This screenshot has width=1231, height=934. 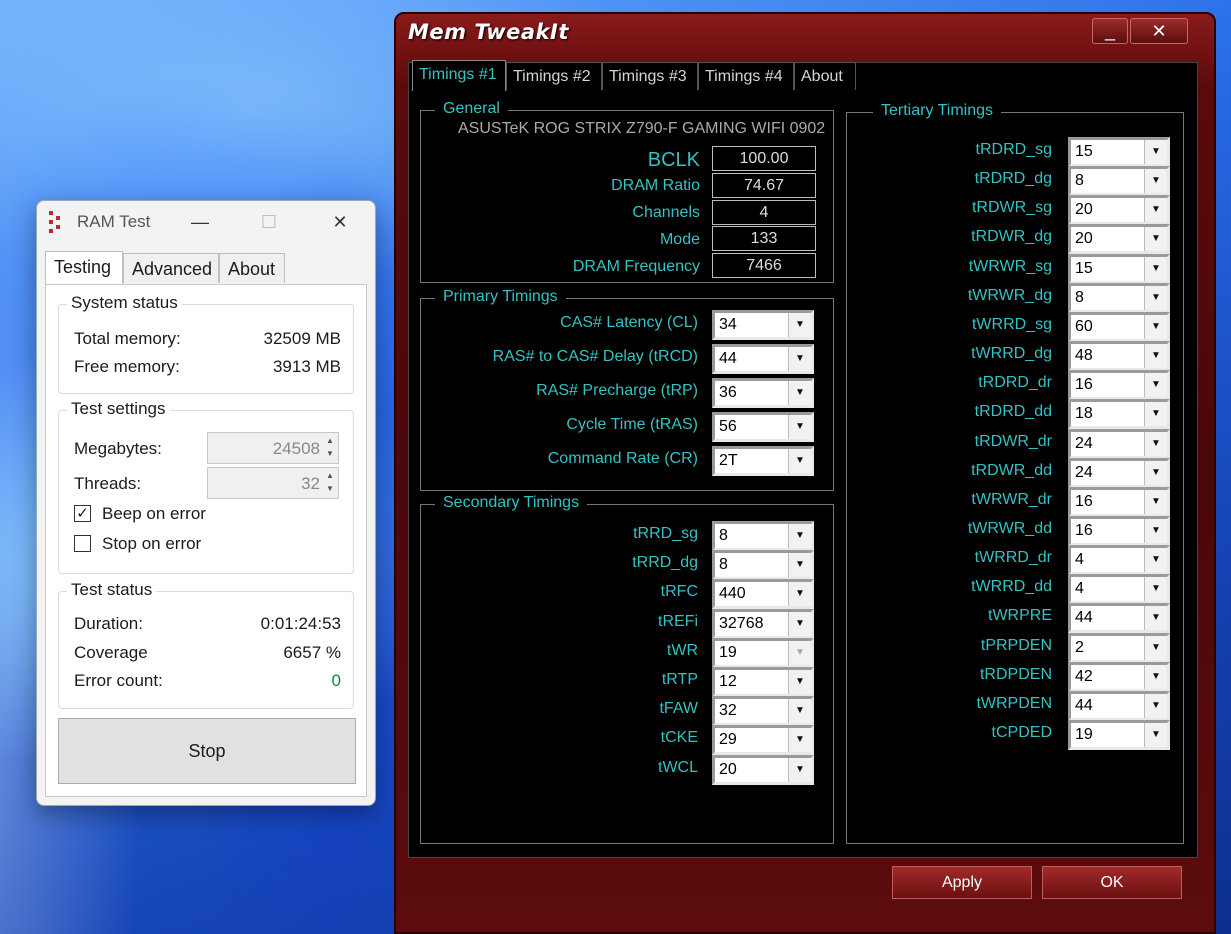 I want to click on total-memory-row: Total memory: 32509 MB, so click(x=207, y=339).